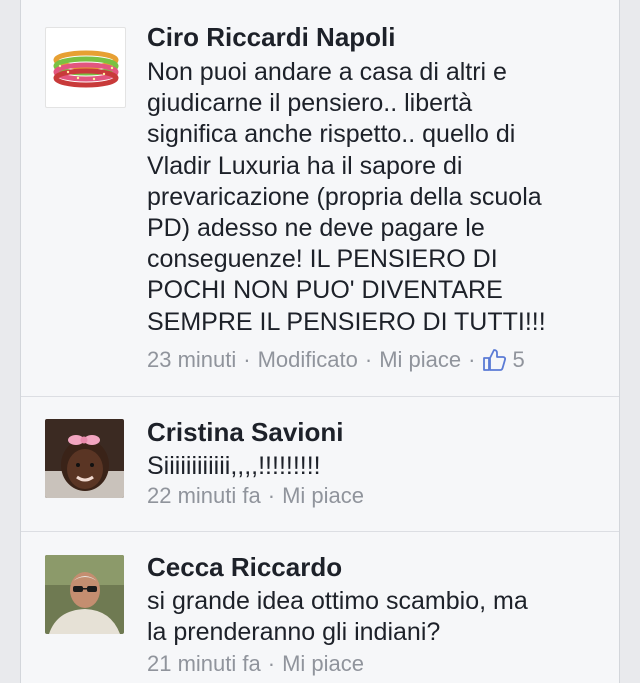 This screenshot has width=640, height=683. I want to click on comment-text-line: Non puoi andare a casa di altri e, so click(327, 72).